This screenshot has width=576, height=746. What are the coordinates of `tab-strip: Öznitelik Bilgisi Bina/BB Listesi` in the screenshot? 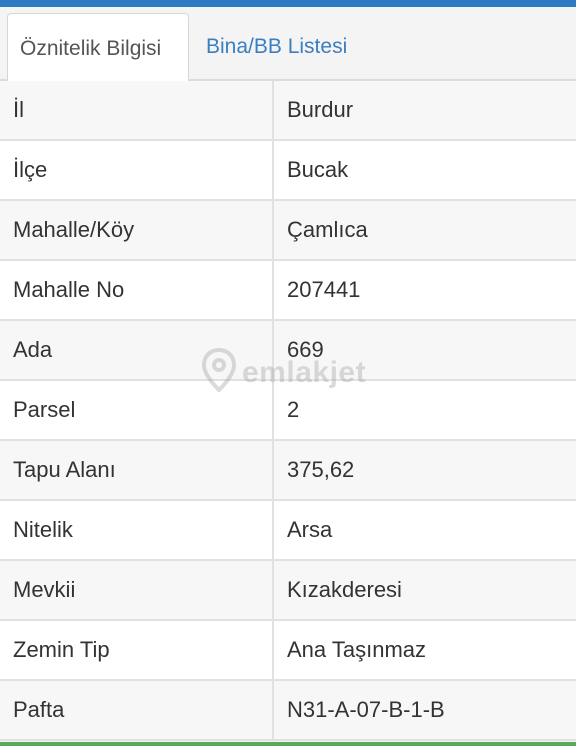 It's located at (288, 45).